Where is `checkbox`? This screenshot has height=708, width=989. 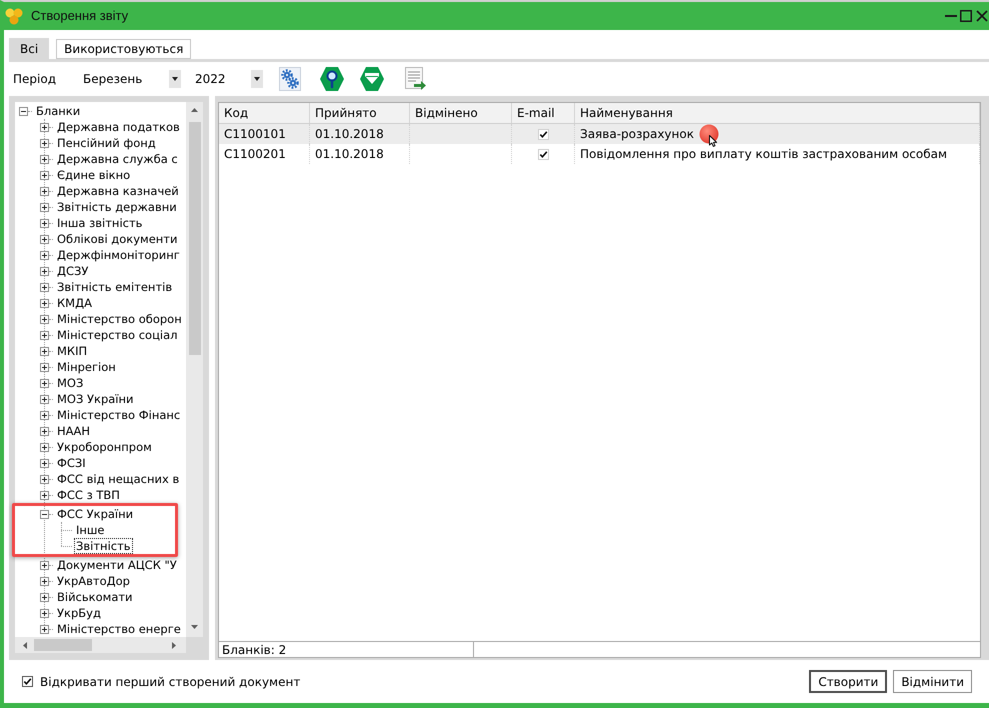
checkbox is located at coordinates (27, 681).